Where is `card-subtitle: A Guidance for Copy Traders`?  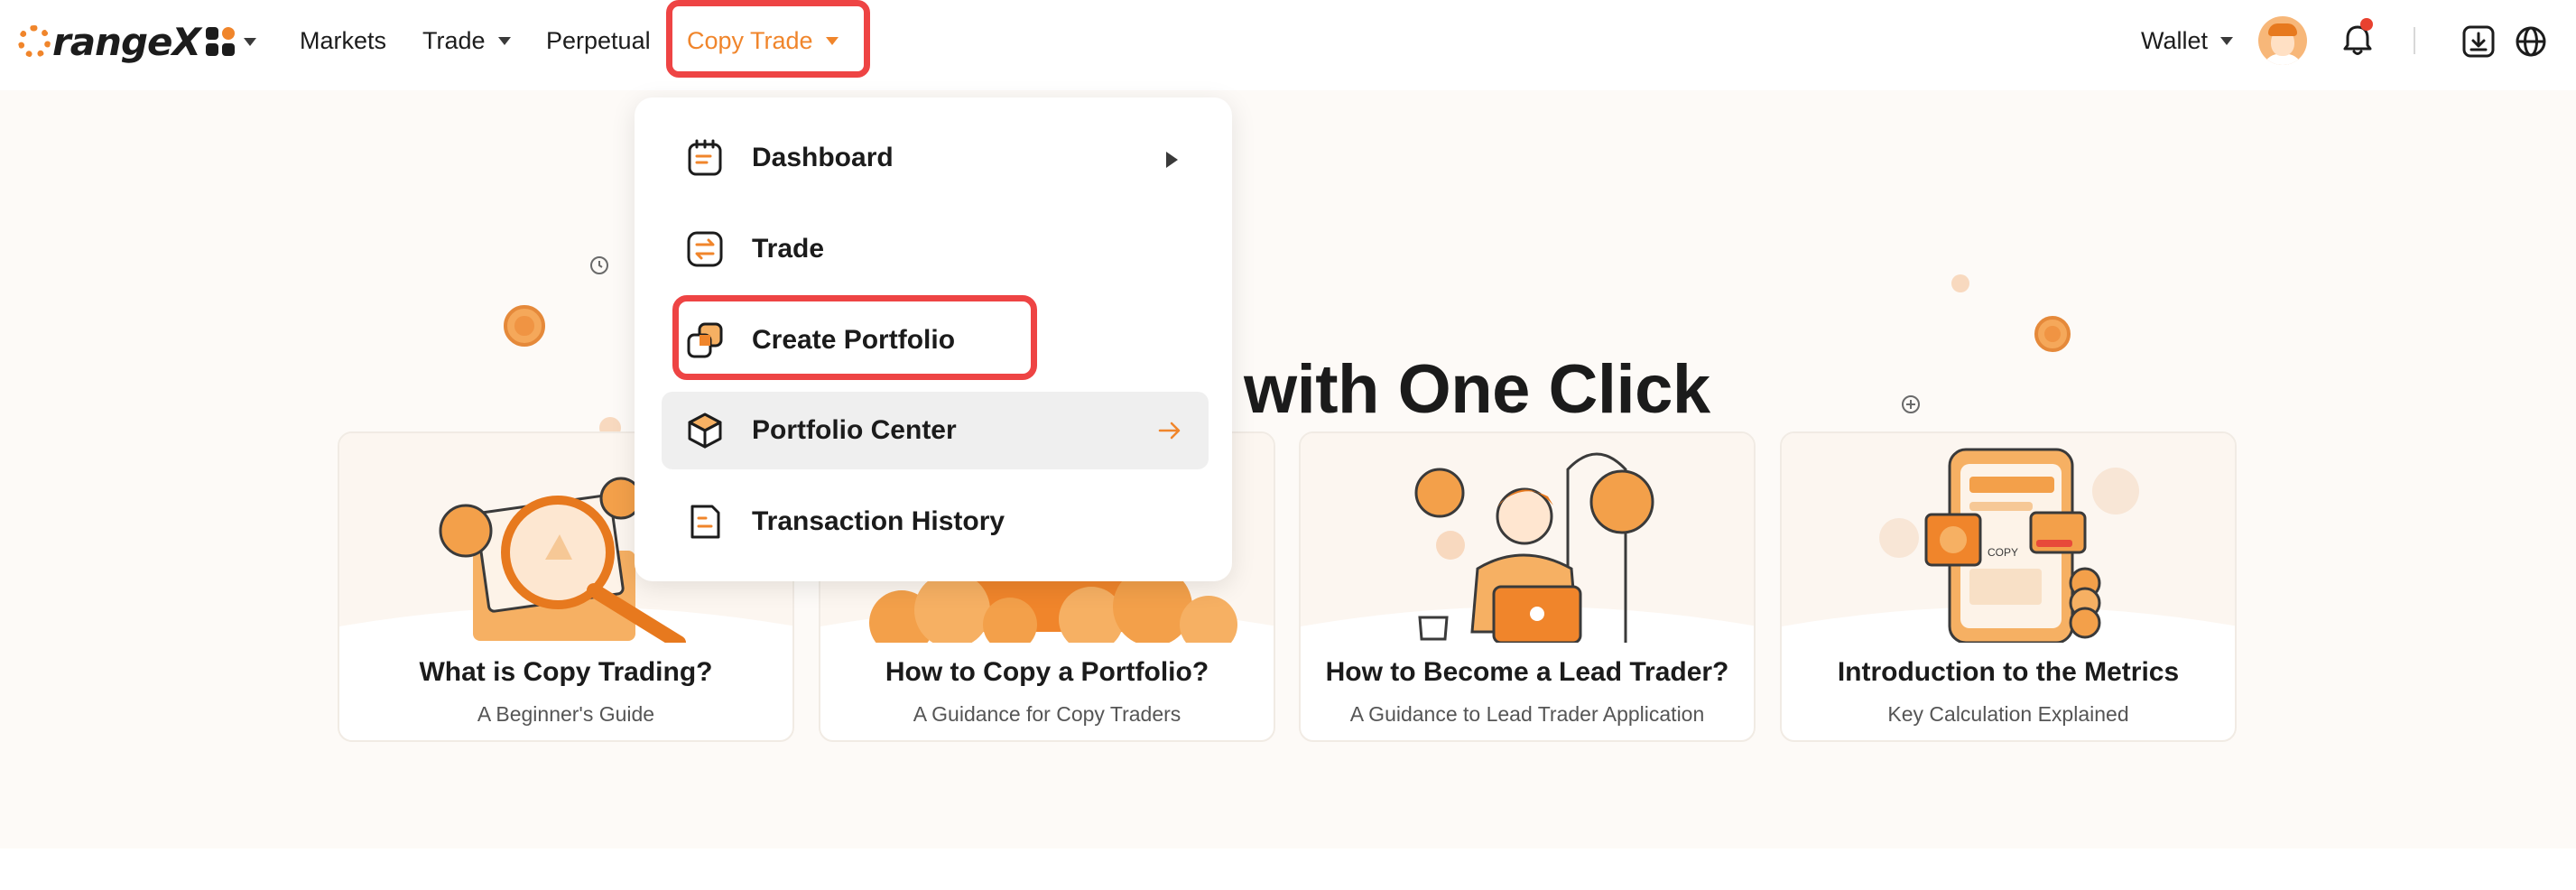
card-subtitle: A Guidance for Copy Traders is located at coordinates (1047, 714).